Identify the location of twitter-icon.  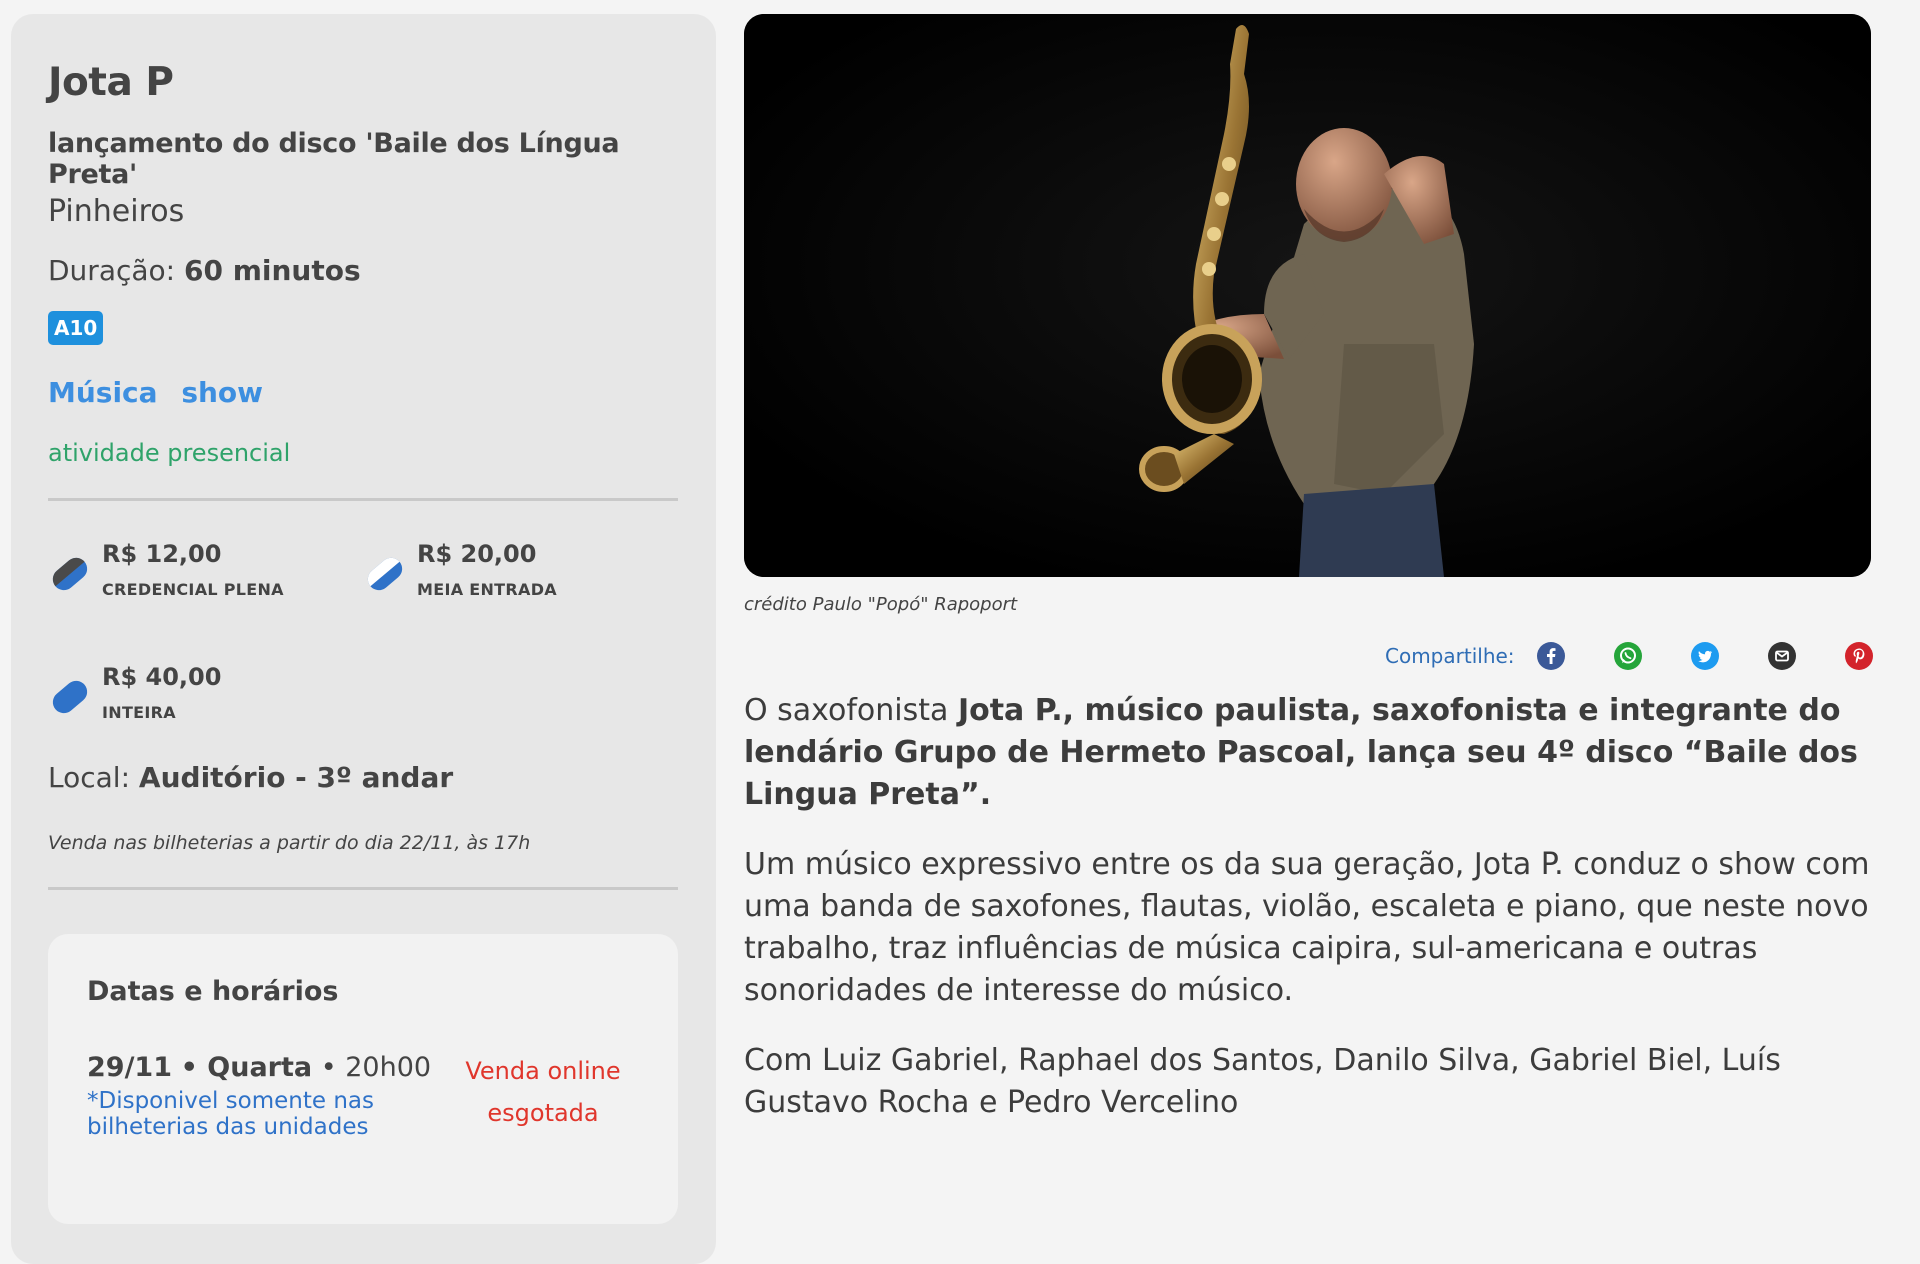
(1704, 656).